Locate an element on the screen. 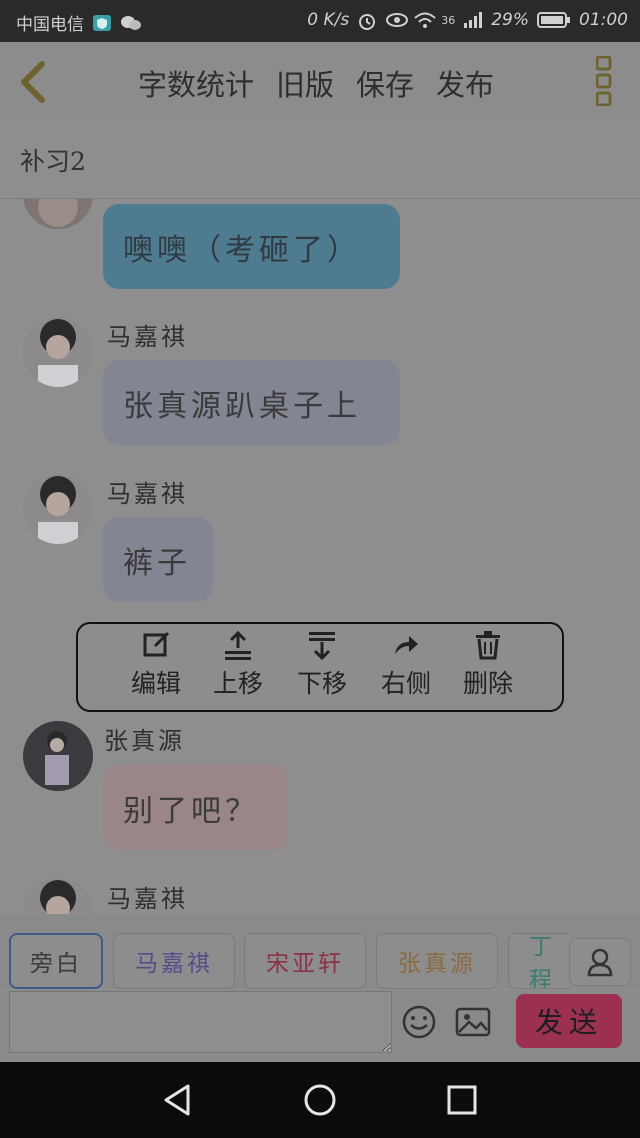 Image resolution: width=640 pixels, height=1138 pixels. message-text: 别了吧？ is located at coordinates (191, 811).